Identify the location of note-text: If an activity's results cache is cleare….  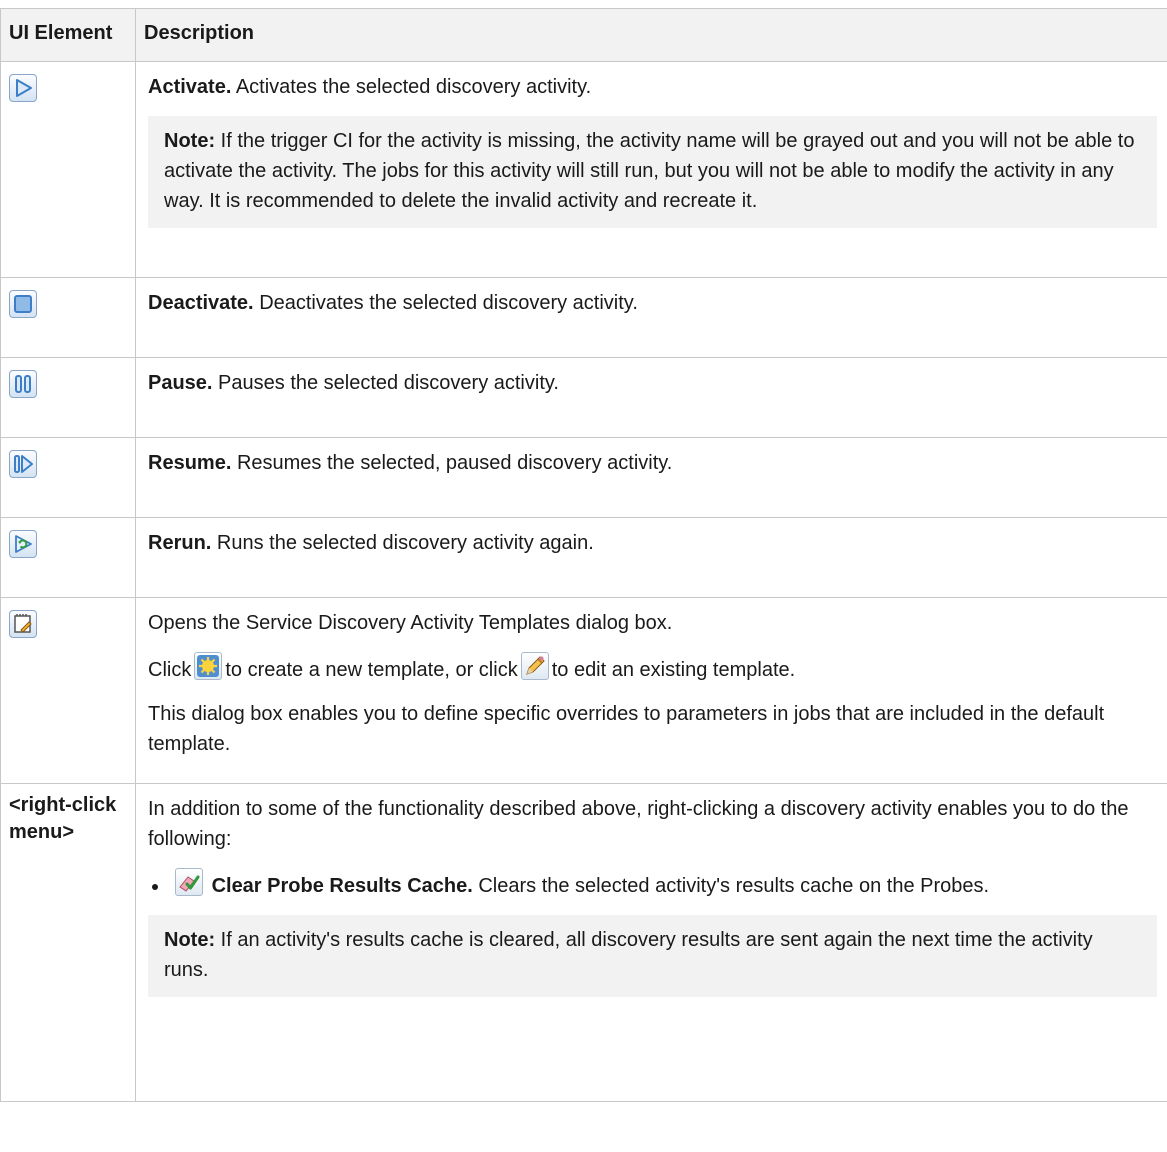
(628, 955).